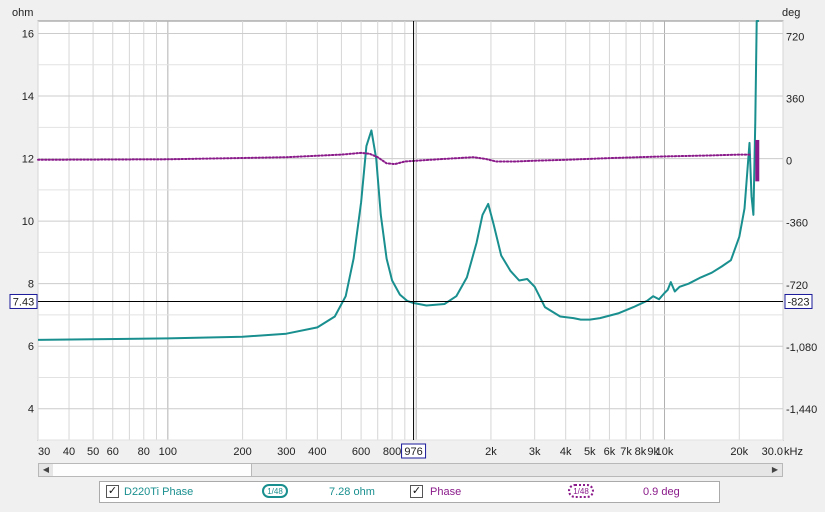  What do you see at coordinates (797, 224) in the screenshot?
I see `right-y-tick-label: -360` at bounding box center [797, 224].